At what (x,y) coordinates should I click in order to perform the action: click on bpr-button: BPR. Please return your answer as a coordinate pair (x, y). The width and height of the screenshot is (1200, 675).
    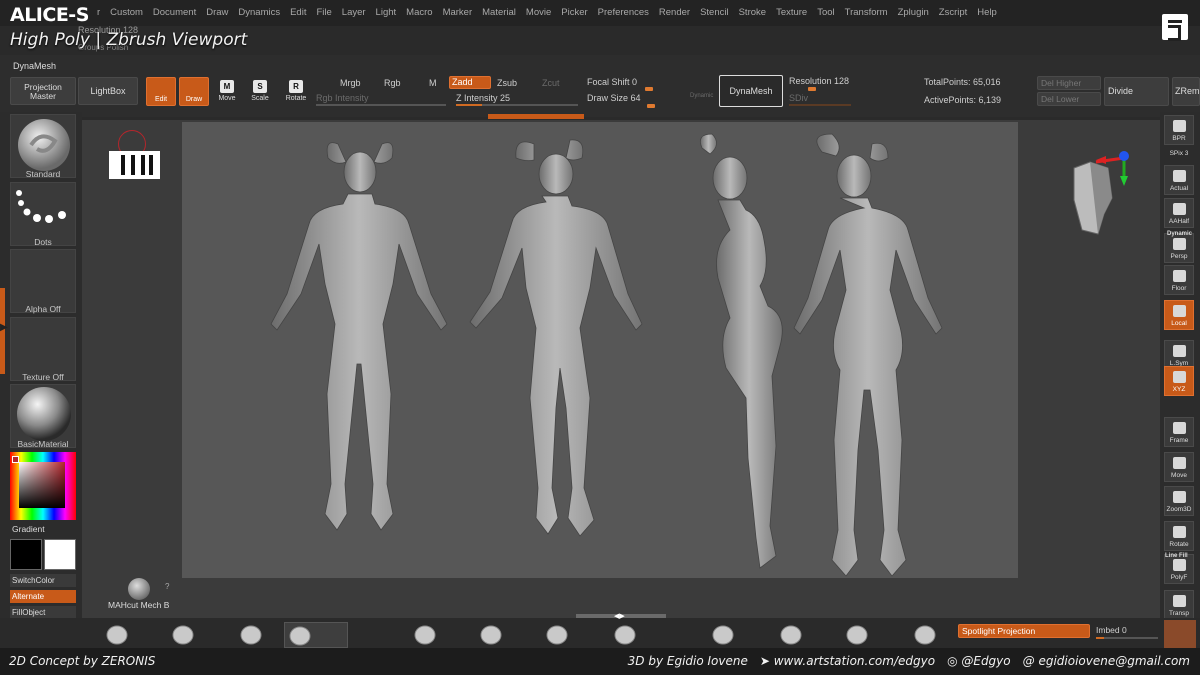
    Looking at the image, I should click on (1179, 130).